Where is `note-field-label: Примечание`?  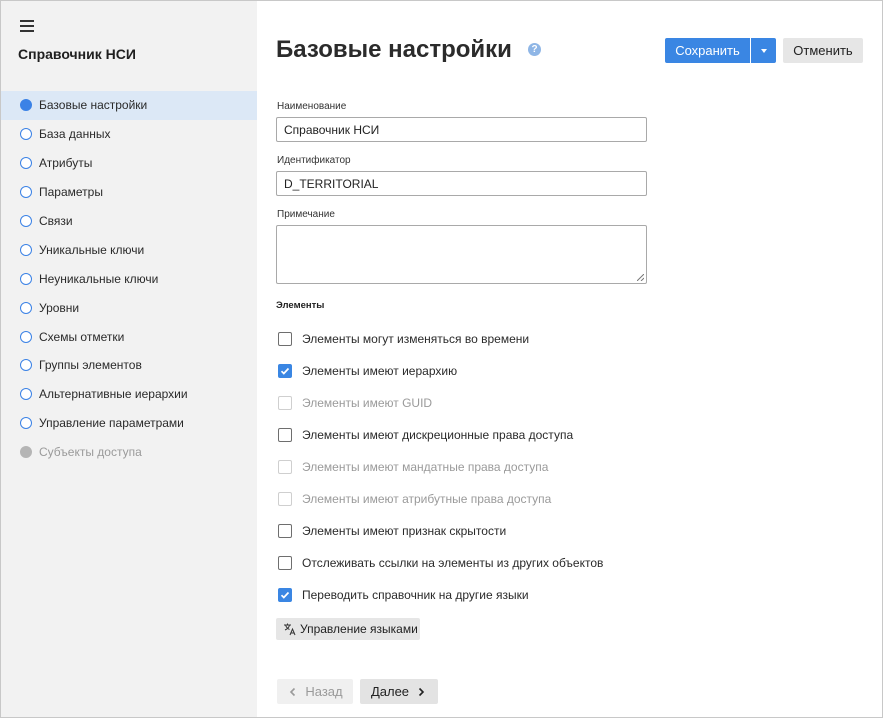 note-field-label: Примечание is located at coordinates (306, 214).